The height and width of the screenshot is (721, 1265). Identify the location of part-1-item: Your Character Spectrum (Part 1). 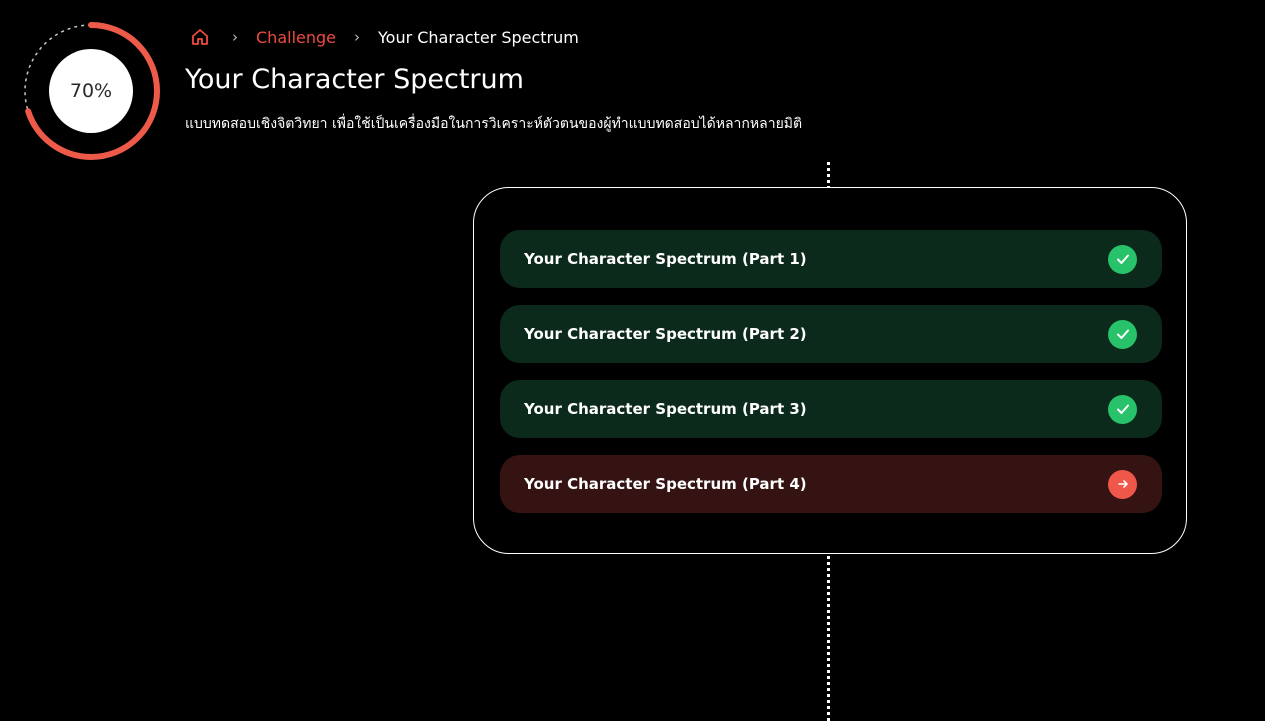
(831, 259).